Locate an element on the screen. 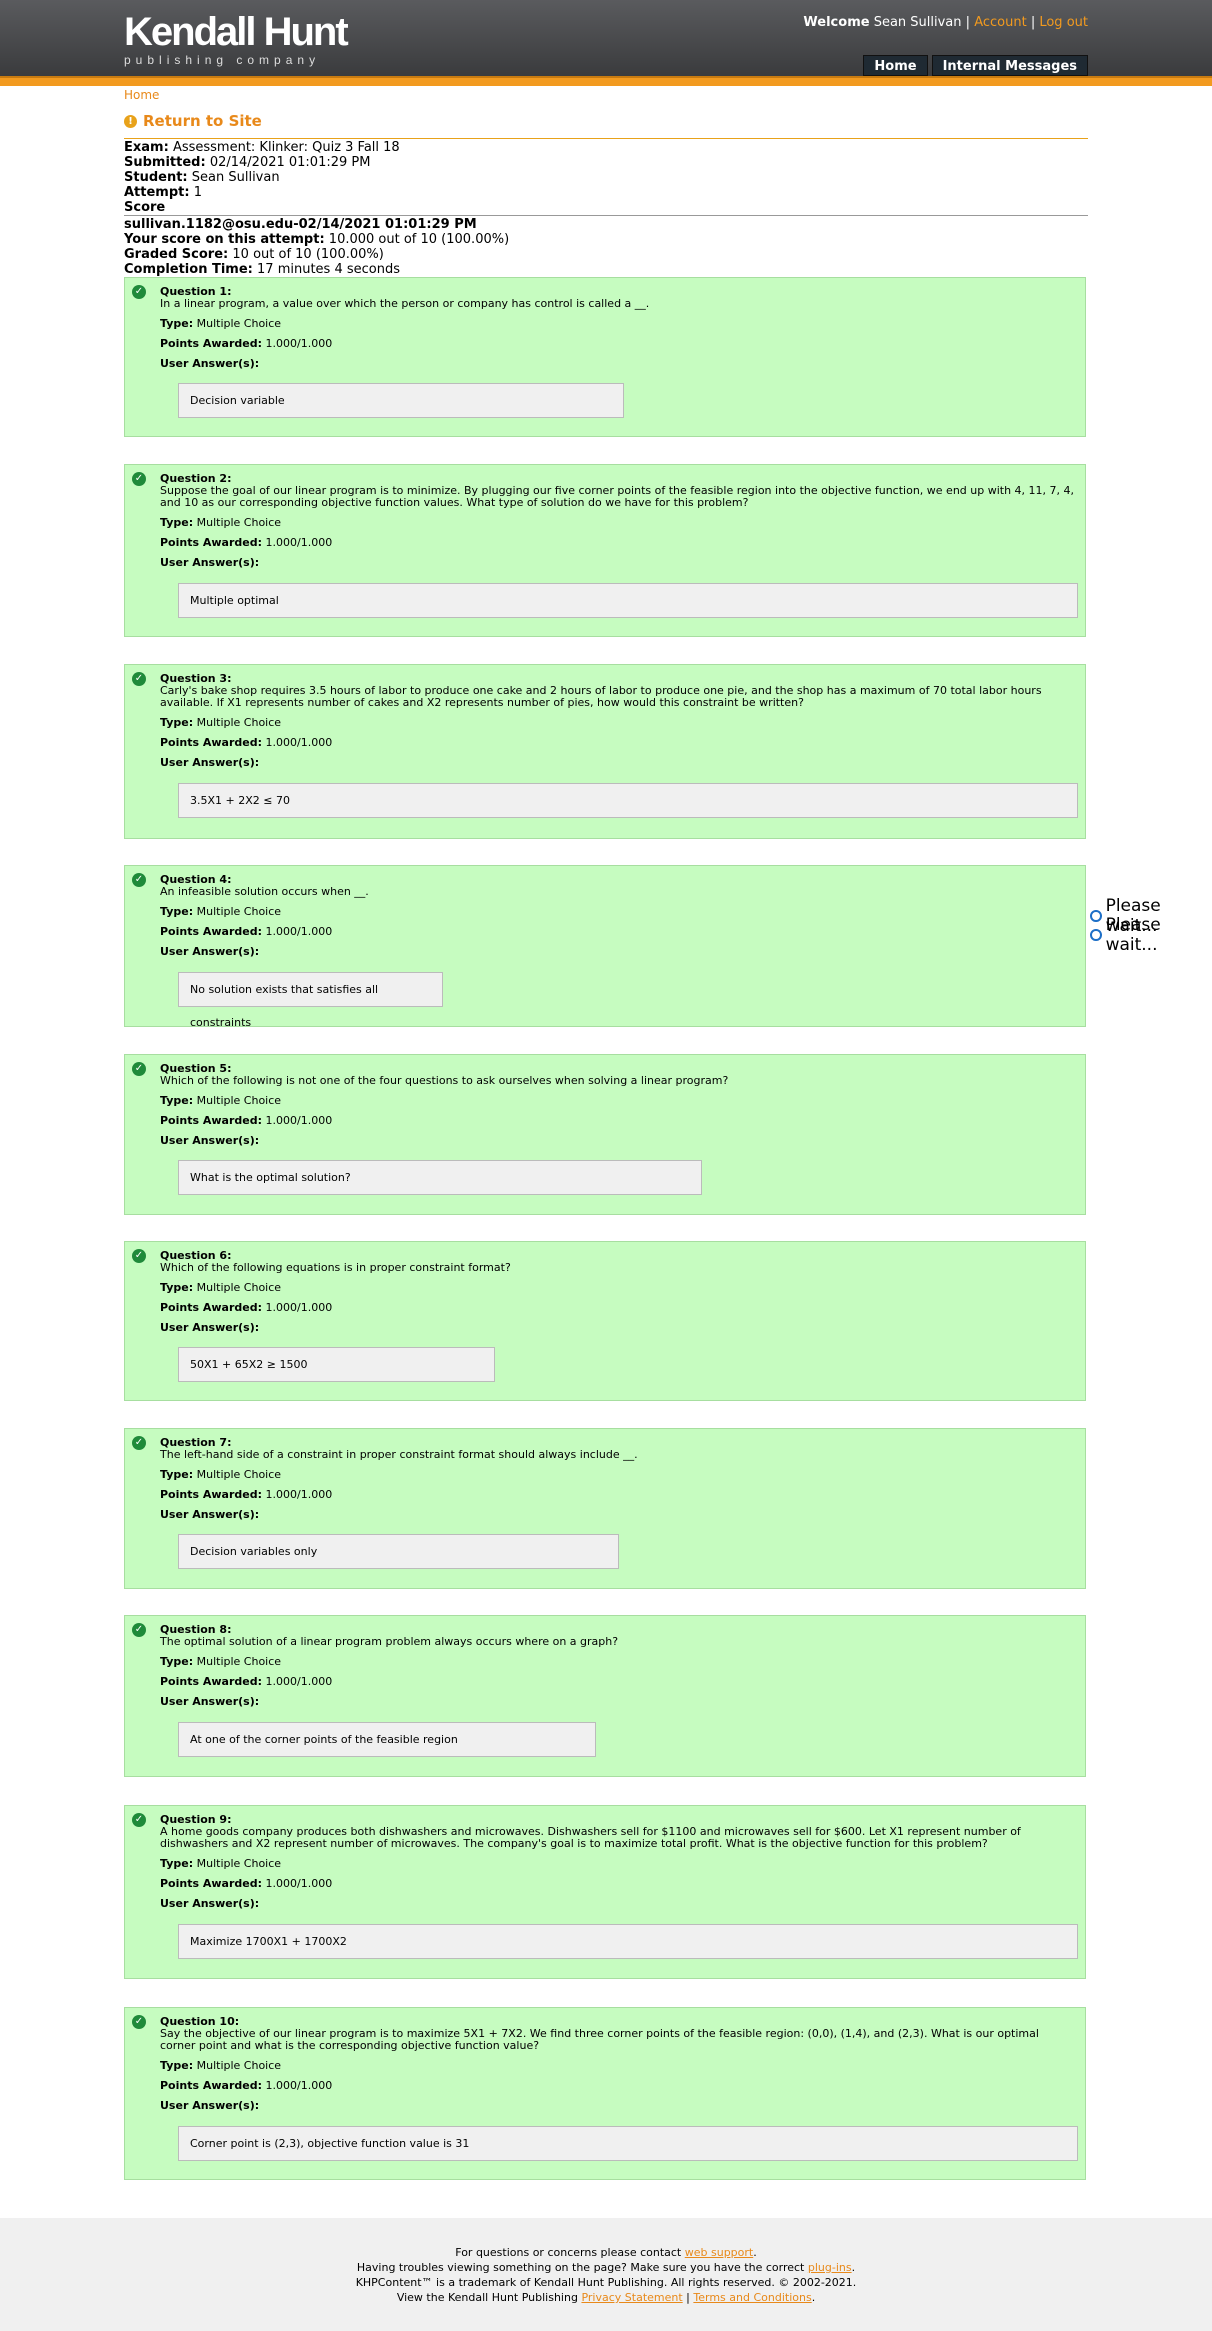  graded-score-label: Graded Score: is located at coordinates (176, 254).